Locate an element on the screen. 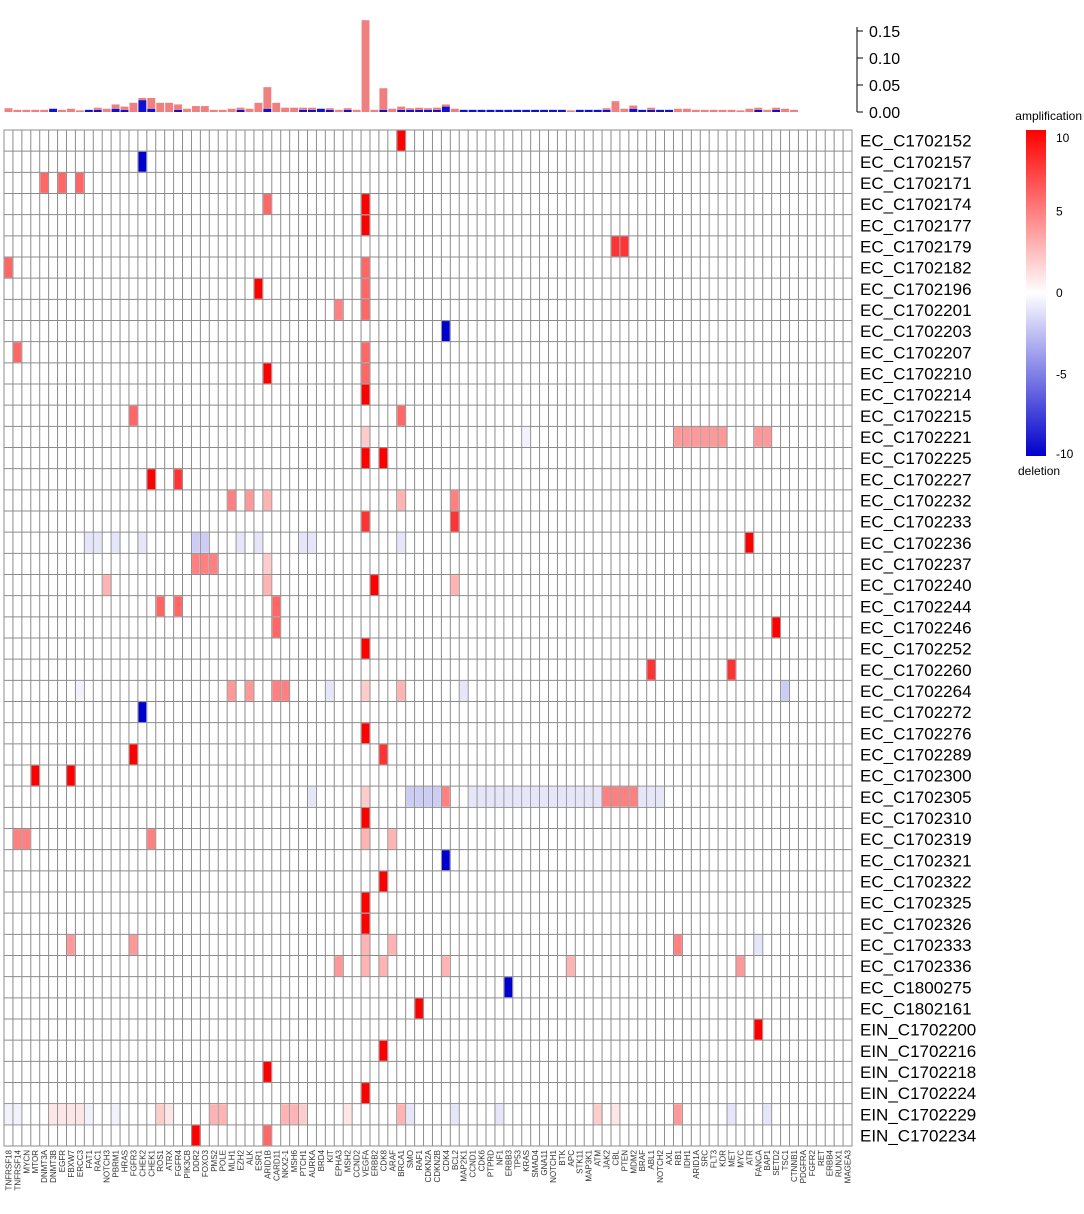 The image size is (1084, 1214). column-label: CDKN2A is located at coordinates (428, 1165).